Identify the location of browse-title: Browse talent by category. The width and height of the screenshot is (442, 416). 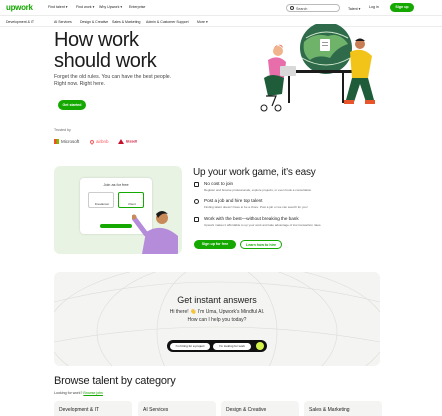
(115, 381).